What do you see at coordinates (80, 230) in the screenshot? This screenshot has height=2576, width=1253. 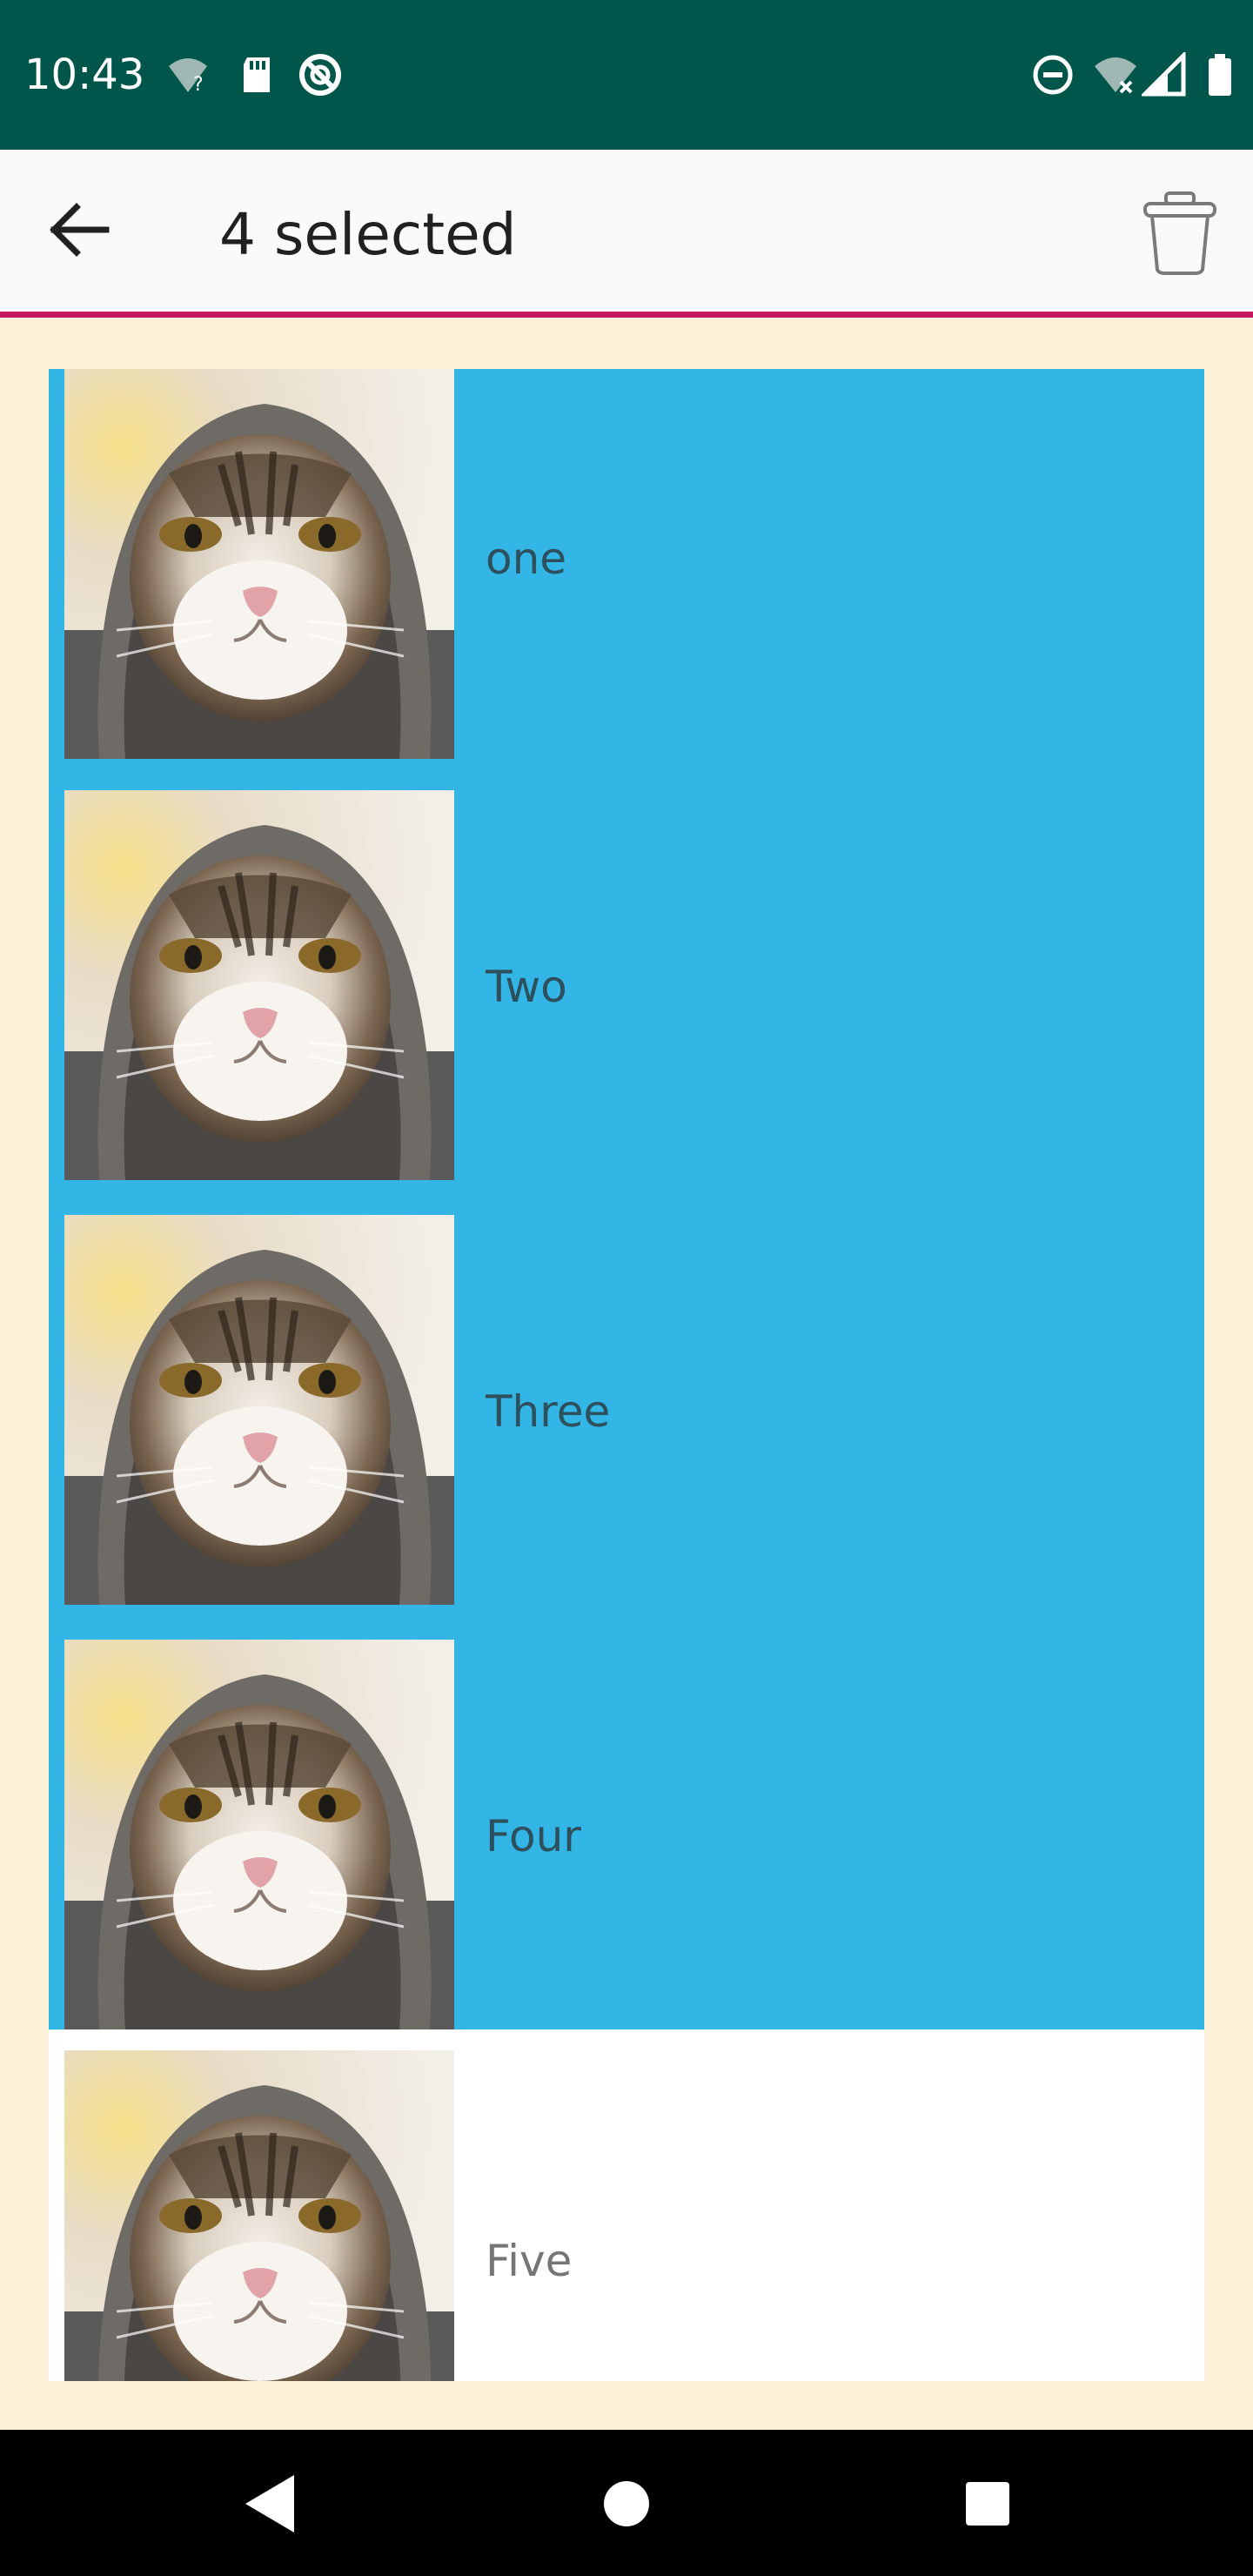 I see `arrow-back-icon` at bounding box center [80, 230].